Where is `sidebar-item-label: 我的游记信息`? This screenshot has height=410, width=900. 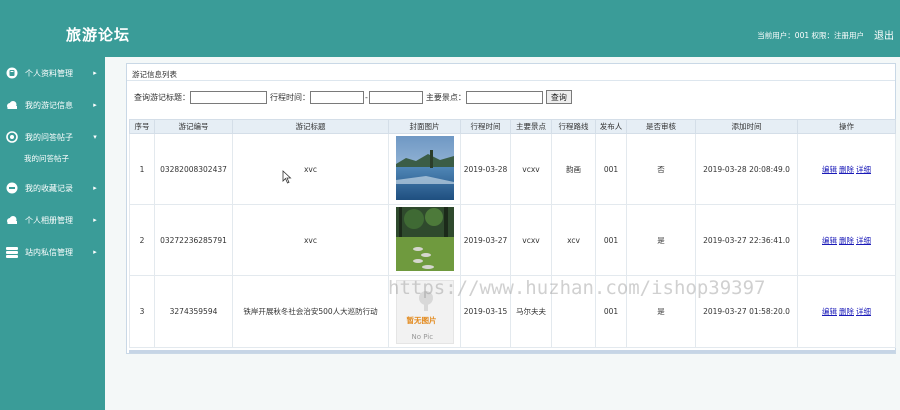
sidebar-item-label: 我的游记信息 is located at coordinates (49, 105).